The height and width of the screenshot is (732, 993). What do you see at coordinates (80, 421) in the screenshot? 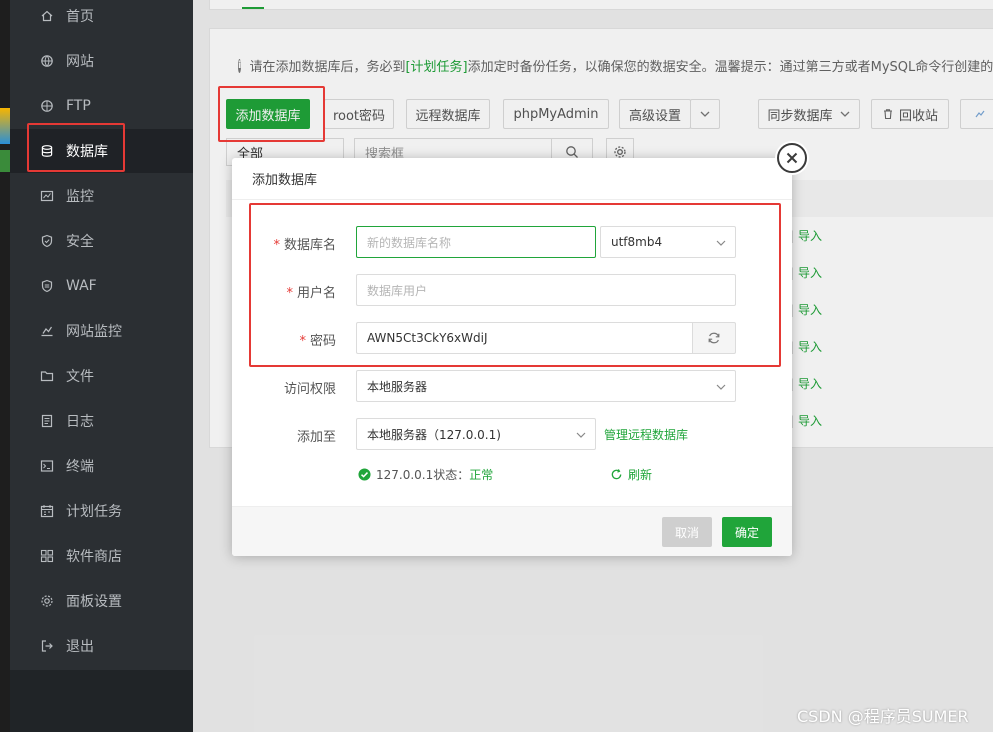
I see `sidebar-item-label: 日志` at bounding box center [80, 421].